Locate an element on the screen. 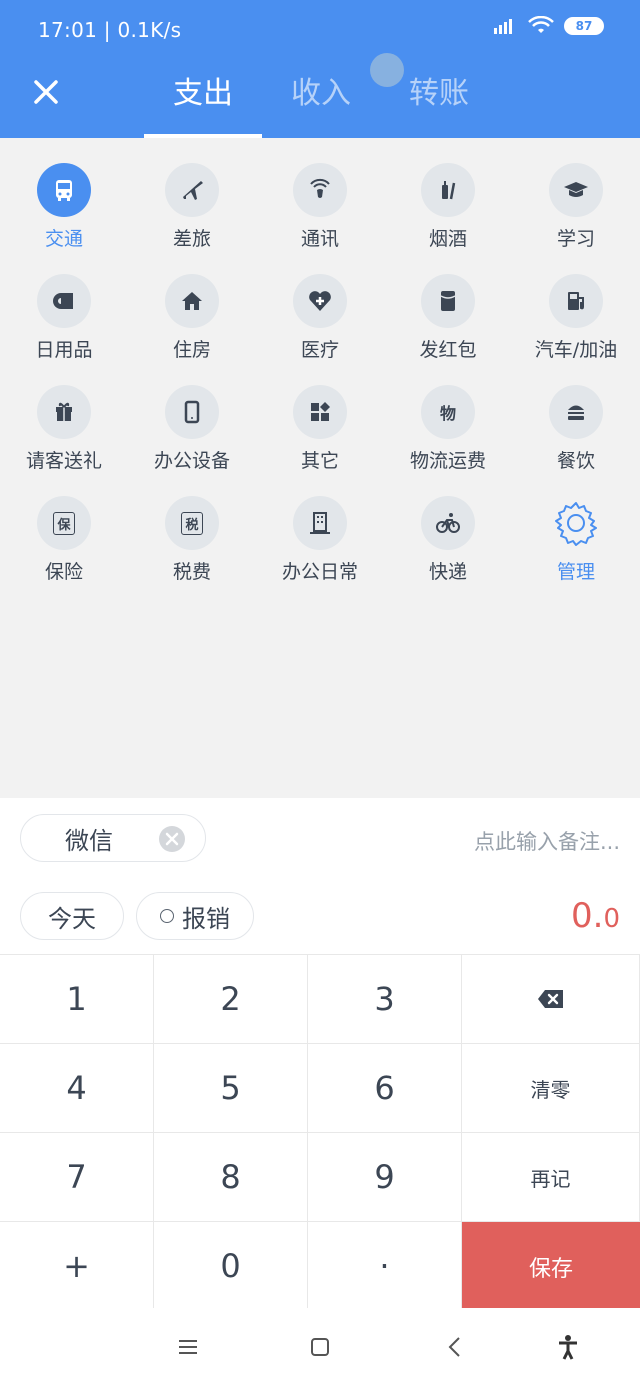 The width and height of the screenshot is (640, 1386). category-label: 办公日常 is located at coordinates (319, 572).